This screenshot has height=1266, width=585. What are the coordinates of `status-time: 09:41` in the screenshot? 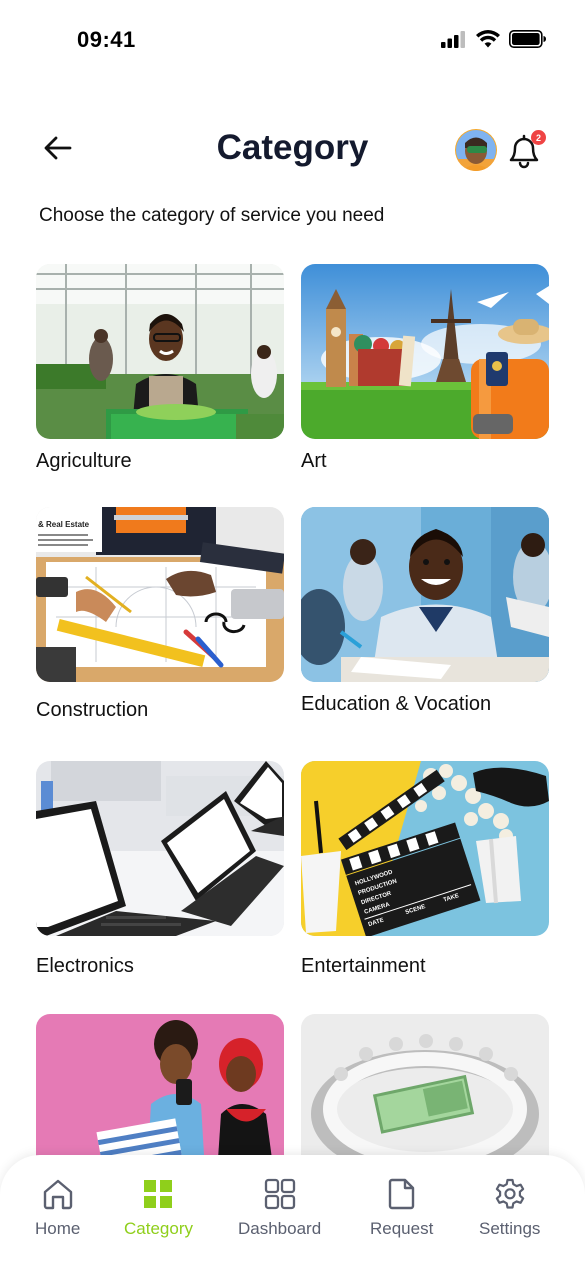 It's located at (106, 39).